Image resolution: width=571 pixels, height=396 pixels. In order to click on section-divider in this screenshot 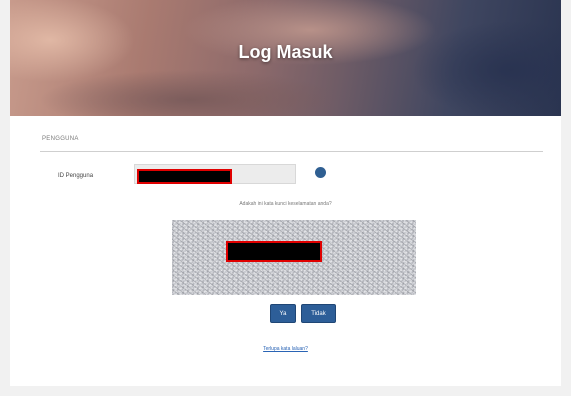, I will do `click(291, 151)`.